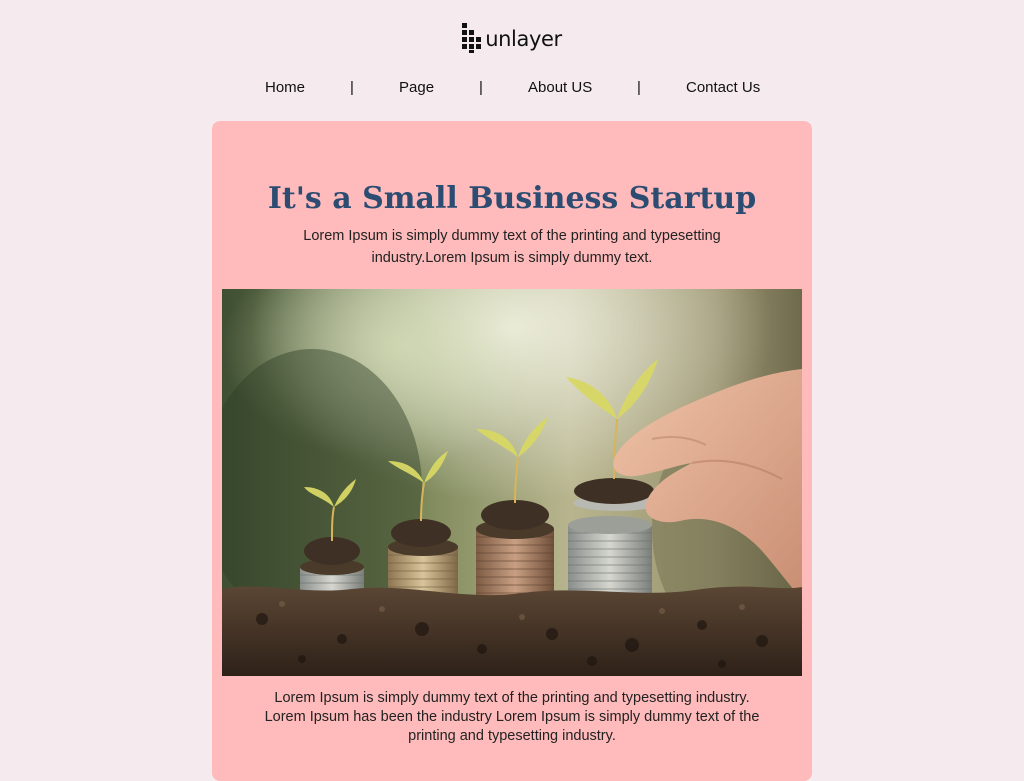  What do you see at coordinates (512, 89) in the screenshot?
I see `main-nav: Home | Page | About US | Contact Us` at bounding box center [512, 89].